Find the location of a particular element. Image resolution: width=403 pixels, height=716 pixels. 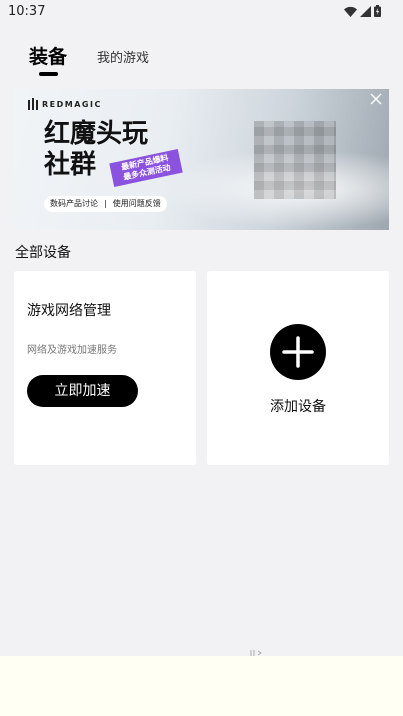

add-device-button is located at coordinates (298, 352).